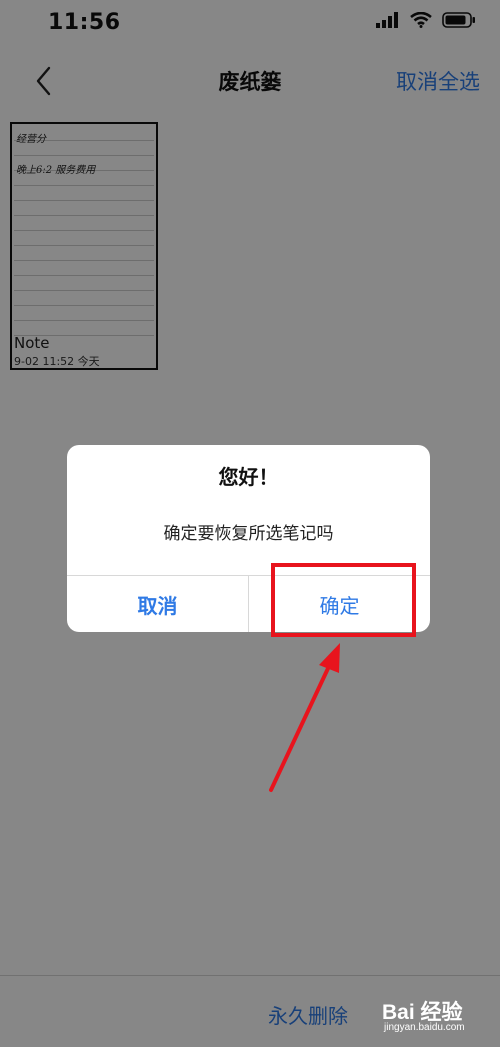 This screenshot has height=1047, width=500. I want to click on watermark-url: jingyan.baidu.com, so click(424, 1027).